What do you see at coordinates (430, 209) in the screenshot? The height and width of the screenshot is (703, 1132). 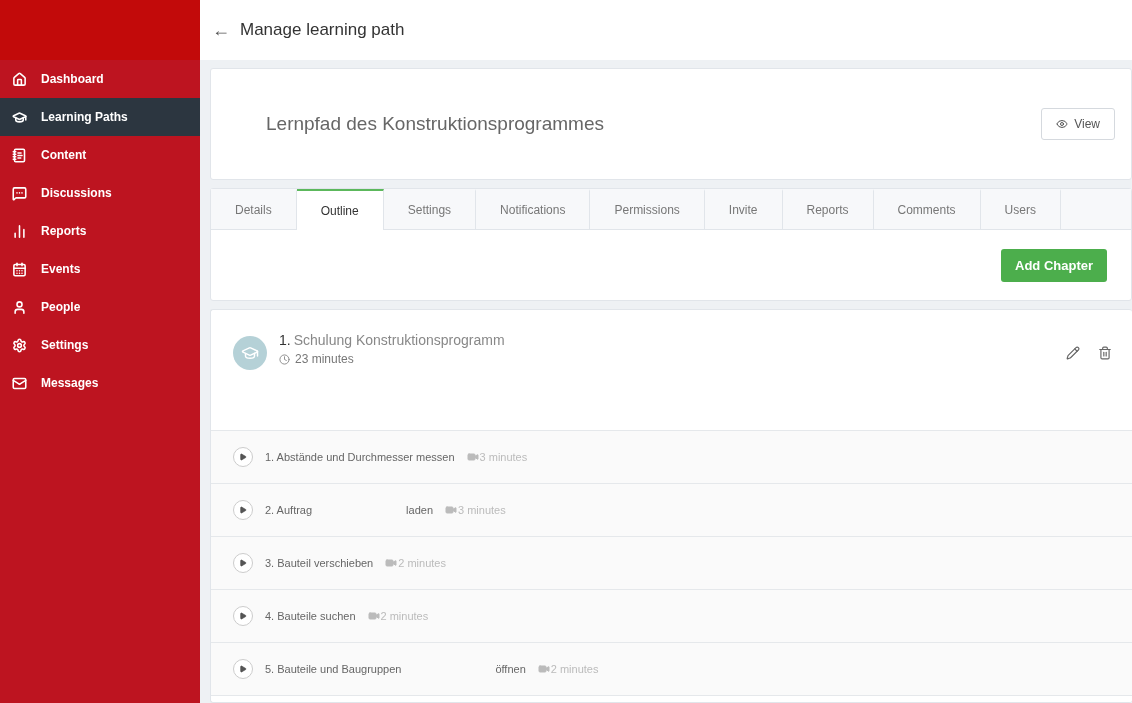 I see `tab: Settings` at bounding box center [430, 209].